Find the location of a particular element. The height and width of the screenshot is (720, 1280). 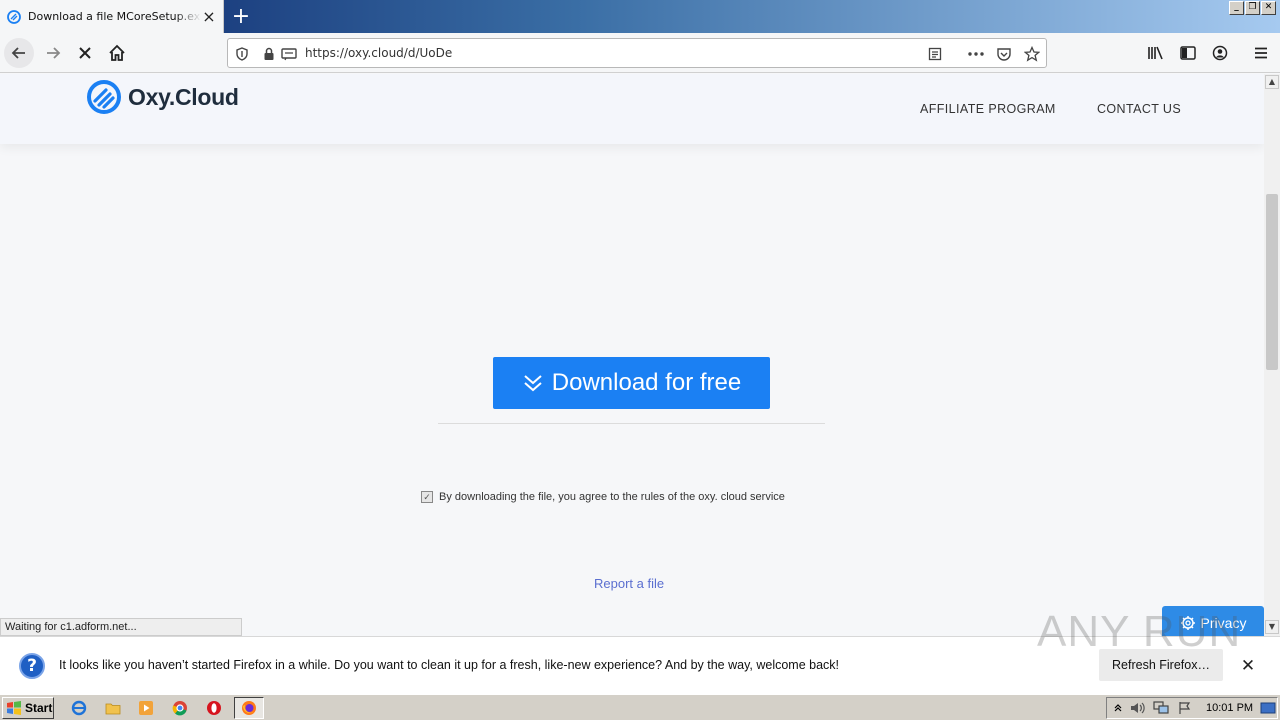

stop-icon is located at coordinates (85, 53).